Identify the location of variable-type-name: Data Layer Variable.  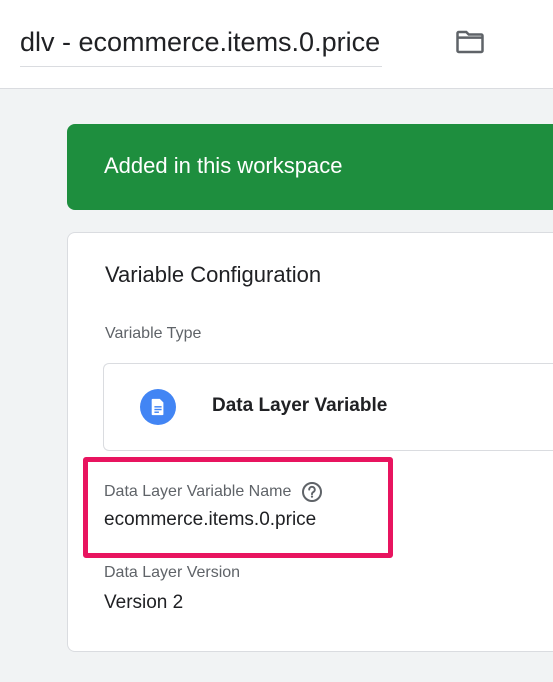
(300, 405).